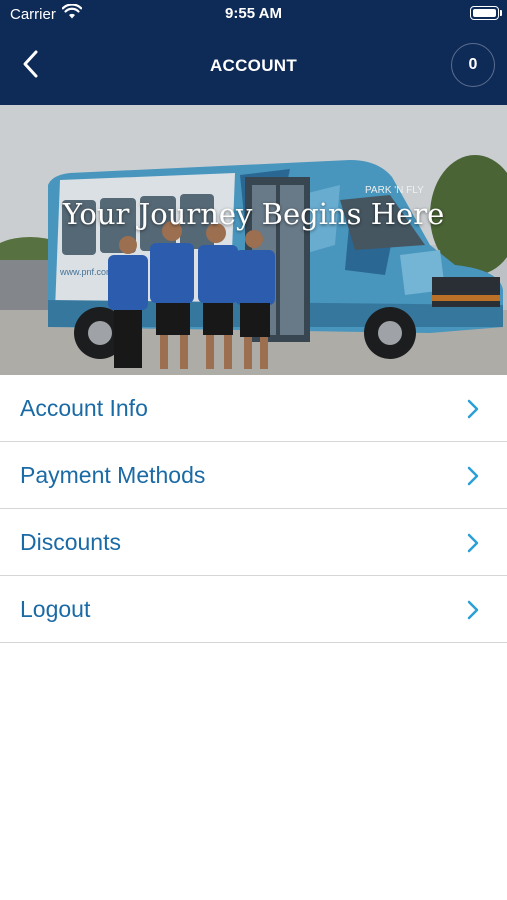 This screenshot has height=900, width=507. What do you see at coordinates (253, 609) in the screenshot?
I see `menu-item-logout: Logout` at bounding box center [253, 609].